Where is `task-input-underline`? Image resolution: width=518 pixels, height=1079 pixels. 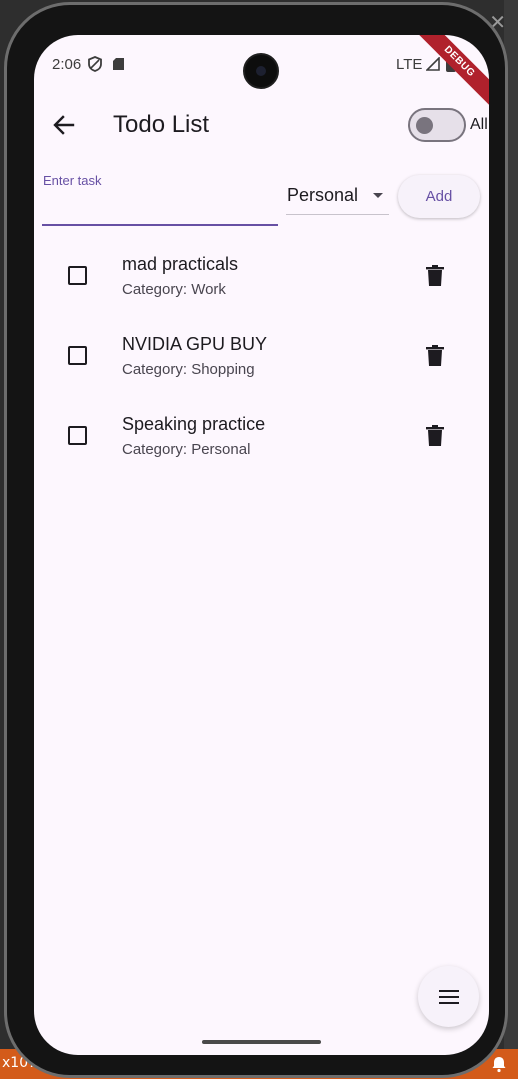
task-input-underline is located at coordinates (160, 225).